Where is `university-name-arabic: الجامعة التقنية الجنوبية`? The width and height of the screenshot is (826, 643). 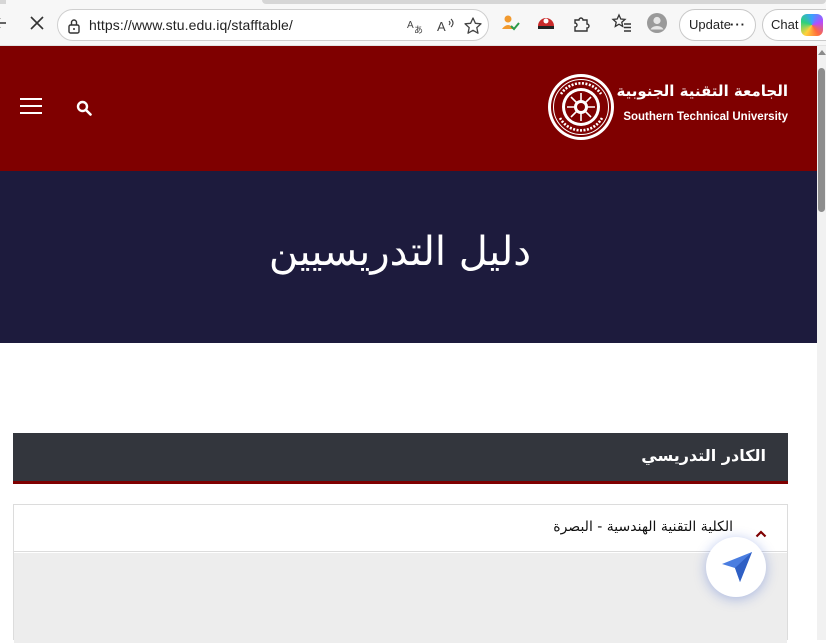 university-name-arabic: الجامعة التقنية الجنوبية is located at coordinates (702, 91).